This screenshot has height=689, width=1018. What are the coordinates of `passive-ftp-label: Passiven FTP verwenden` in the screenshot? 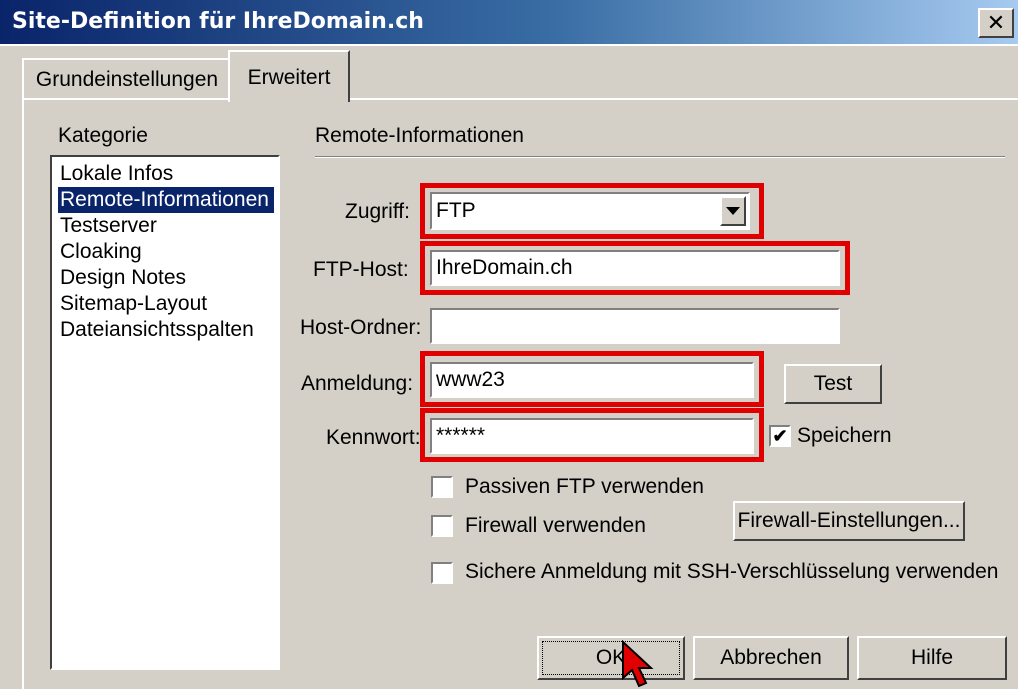 It's located at (584, 486).